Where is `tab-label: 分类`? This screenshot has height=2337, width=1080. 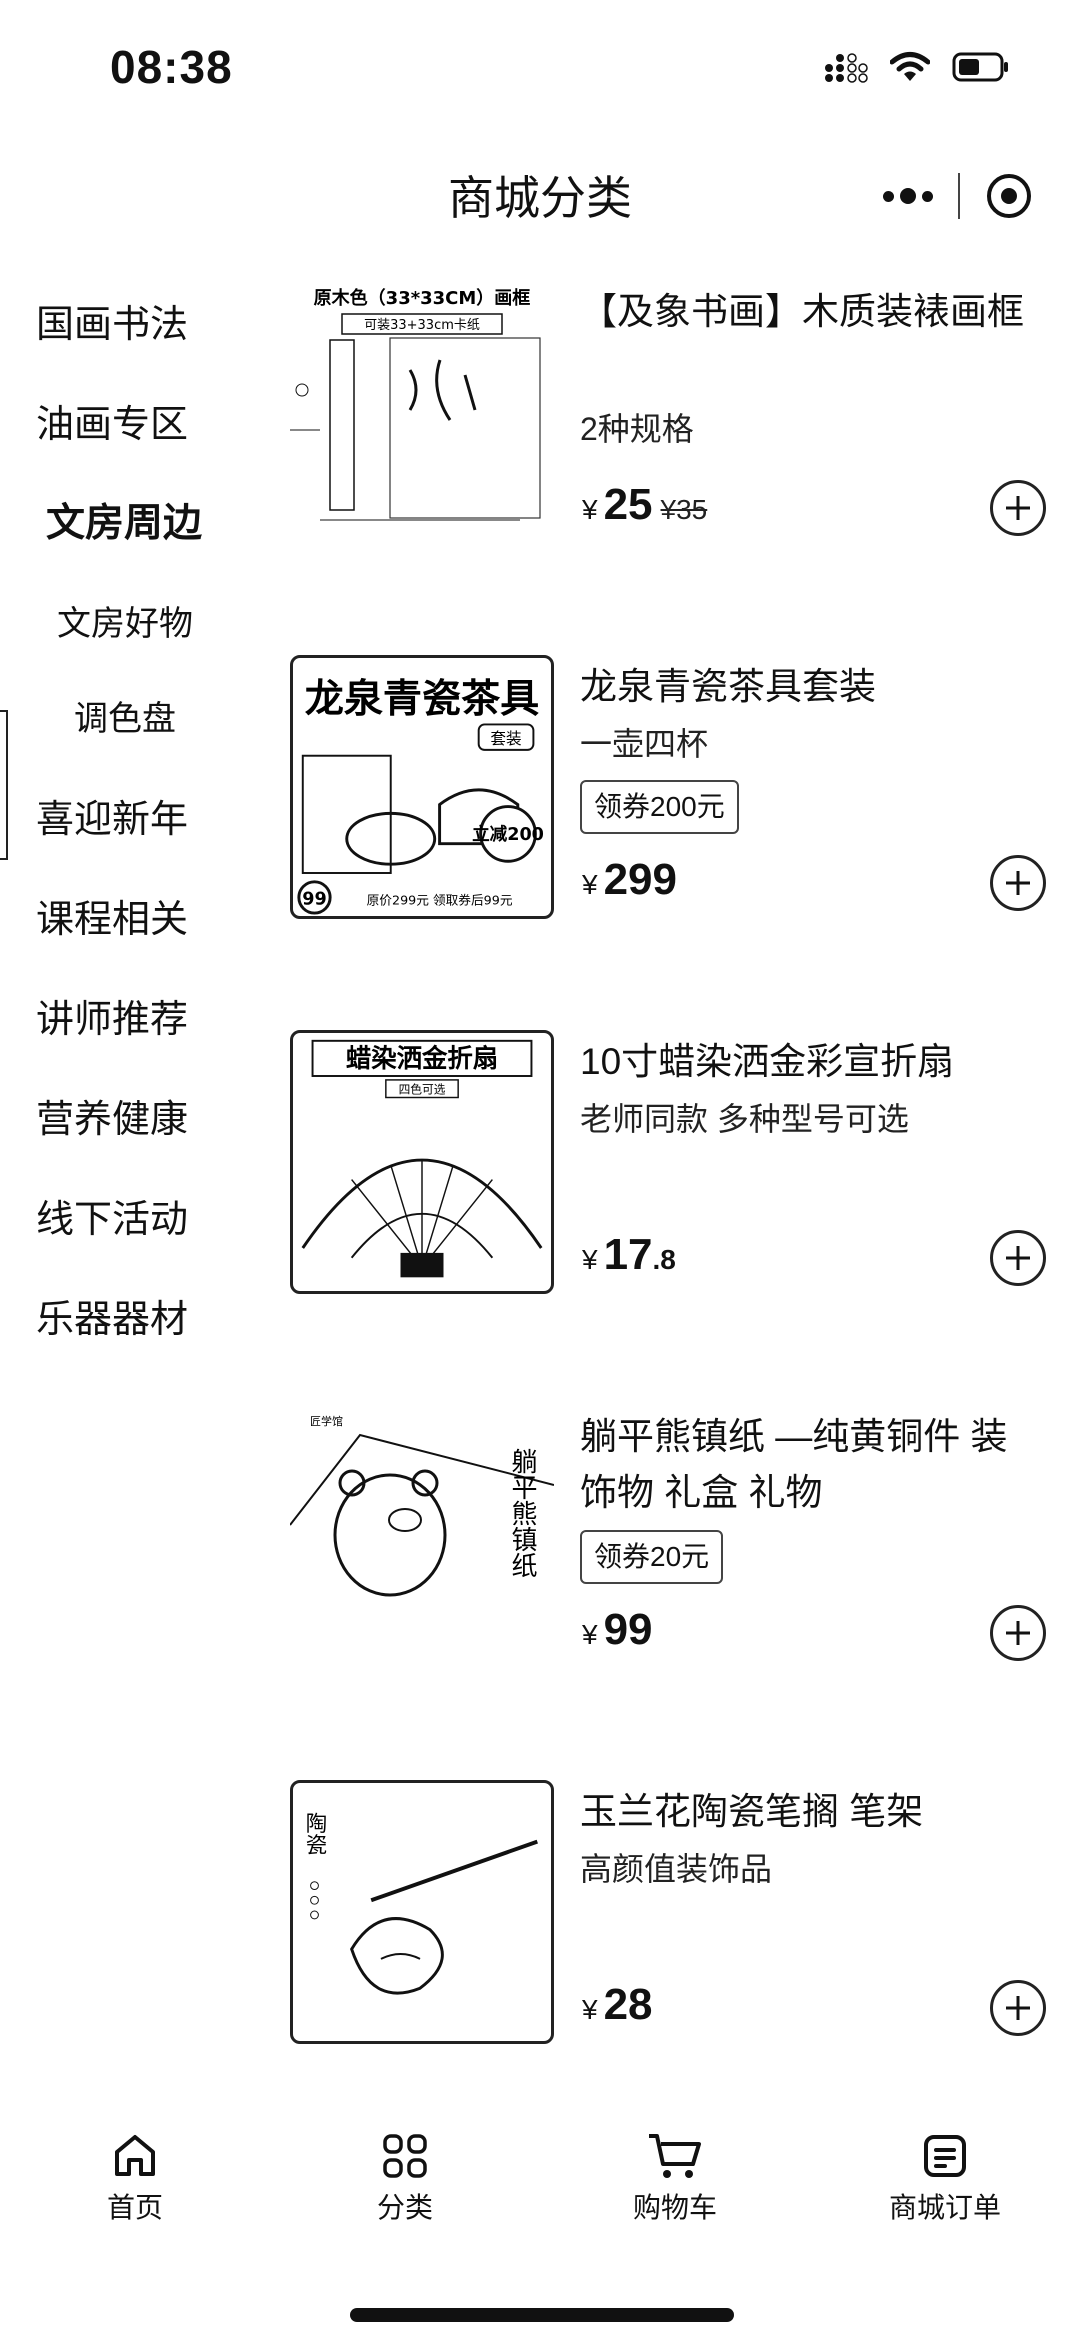
tab-label: 分类 is located at coordinates (404, 2207).